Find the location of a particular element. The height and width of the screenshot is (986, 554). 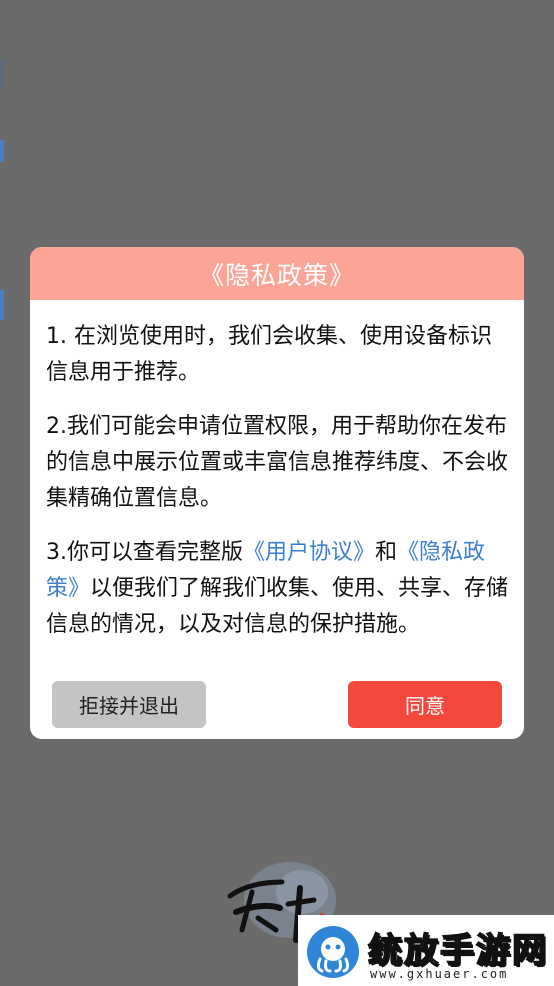

policy-paragraph-1: 1. 在浏览使用时，我们会收集、使用设备标识信息用于推荐。 is located at coordinates (269, 354).